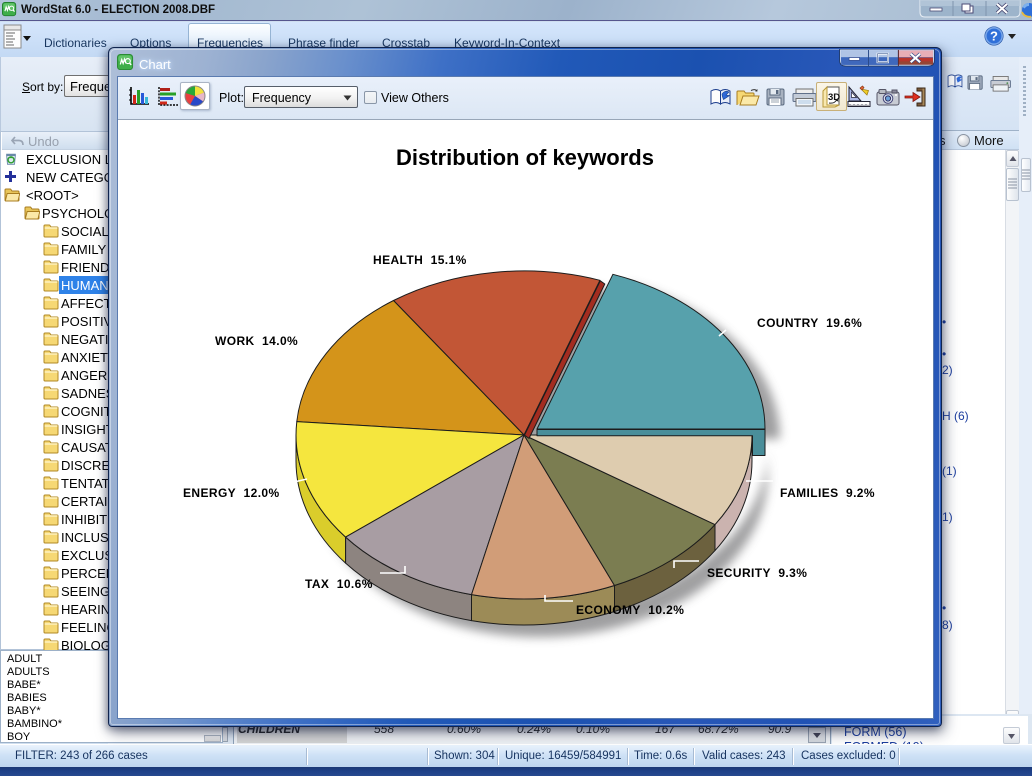 Image resolution: width=1032 pixels, height=776 pixels. I want to click on svg-text: COUNTRY 19.6%, so click(809, 323).